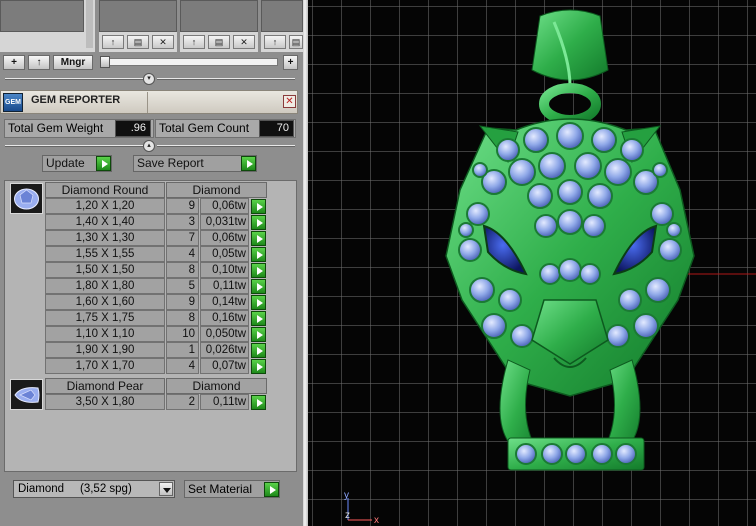  Describe the element at coordinates (105, 190) in the screenshot. I see `gem-shape-header: Diamond Round` at that location.